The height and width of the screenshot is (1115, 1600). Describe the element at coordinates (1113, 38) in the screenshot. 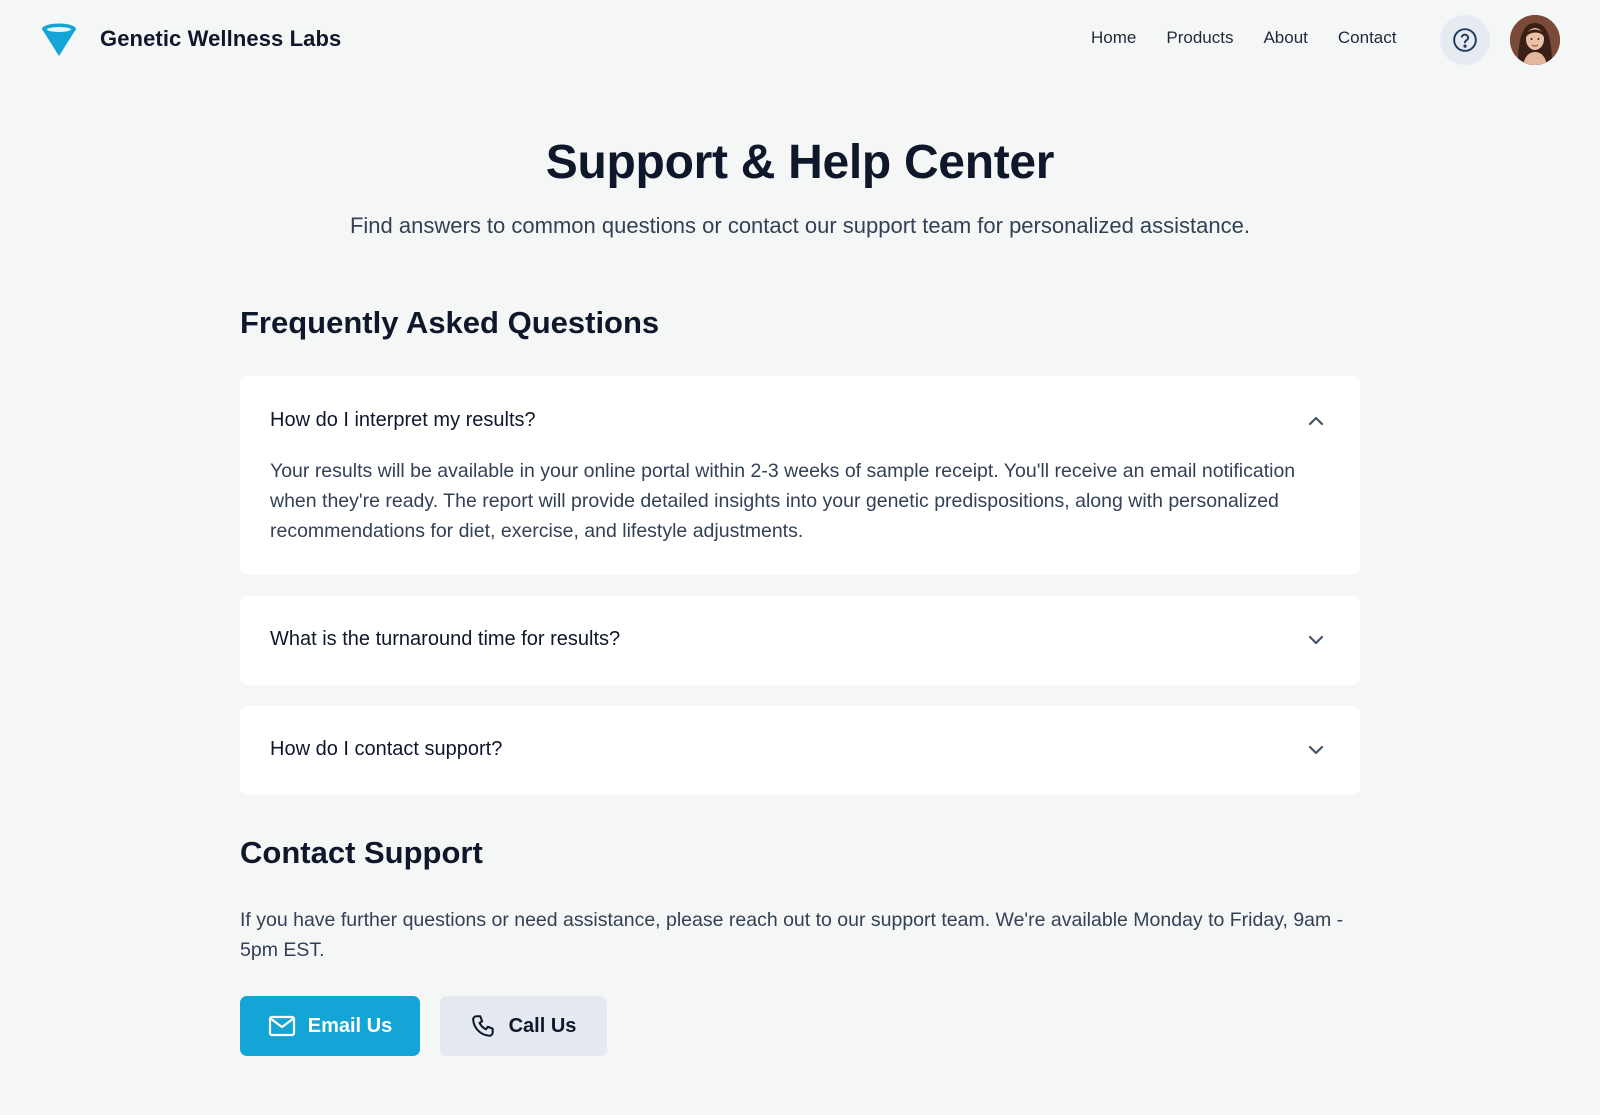

I see `nav-home-link: Home` at that location.